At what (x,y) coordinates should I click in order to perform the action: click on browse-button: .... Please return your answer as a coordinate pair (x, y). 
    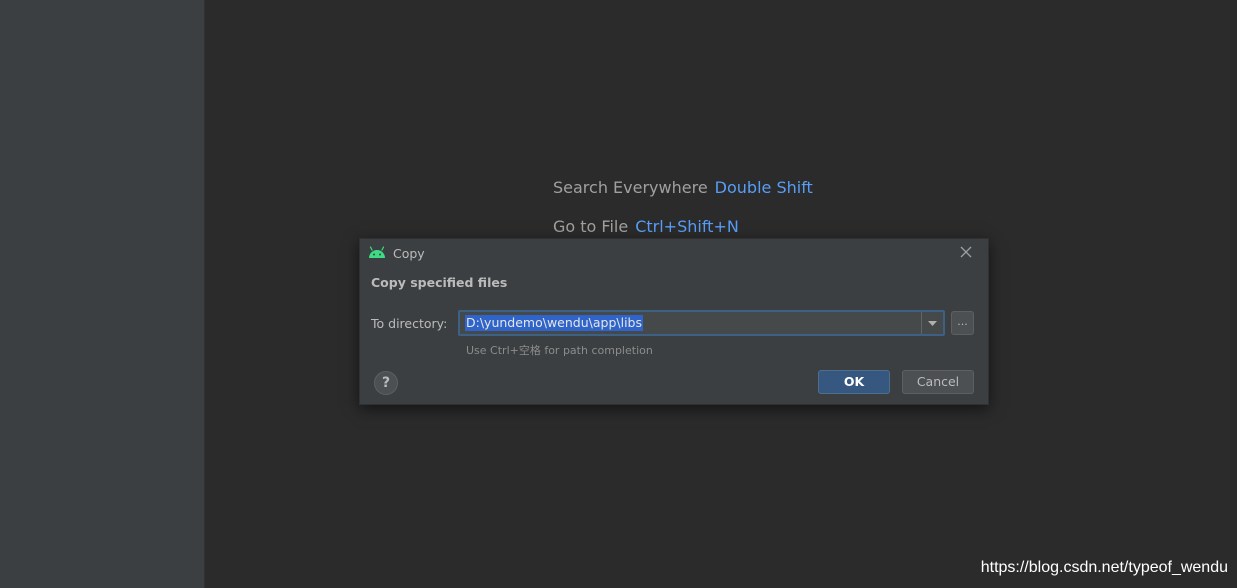
    Looking at the image, I should click on (962, 323).